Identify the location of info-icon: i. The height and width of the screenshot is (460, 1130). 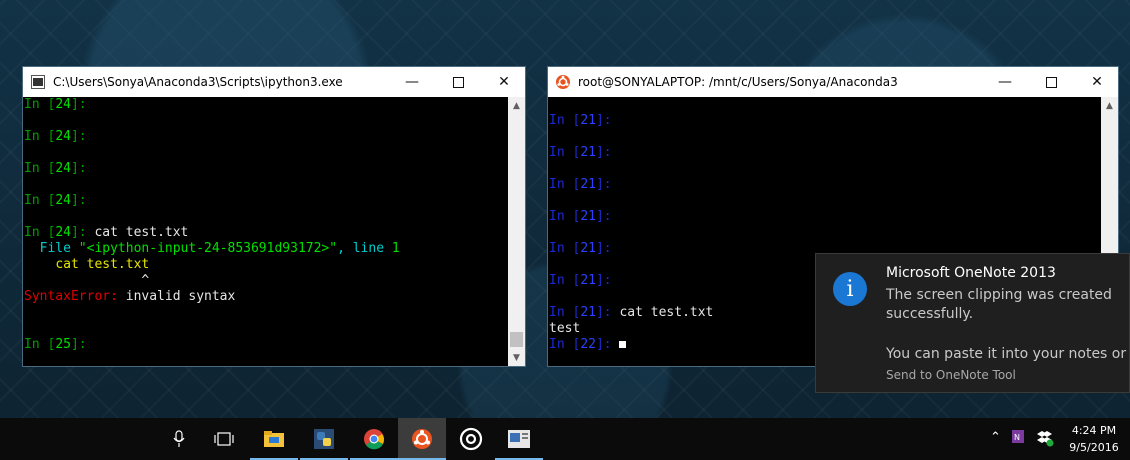
(850, 289).